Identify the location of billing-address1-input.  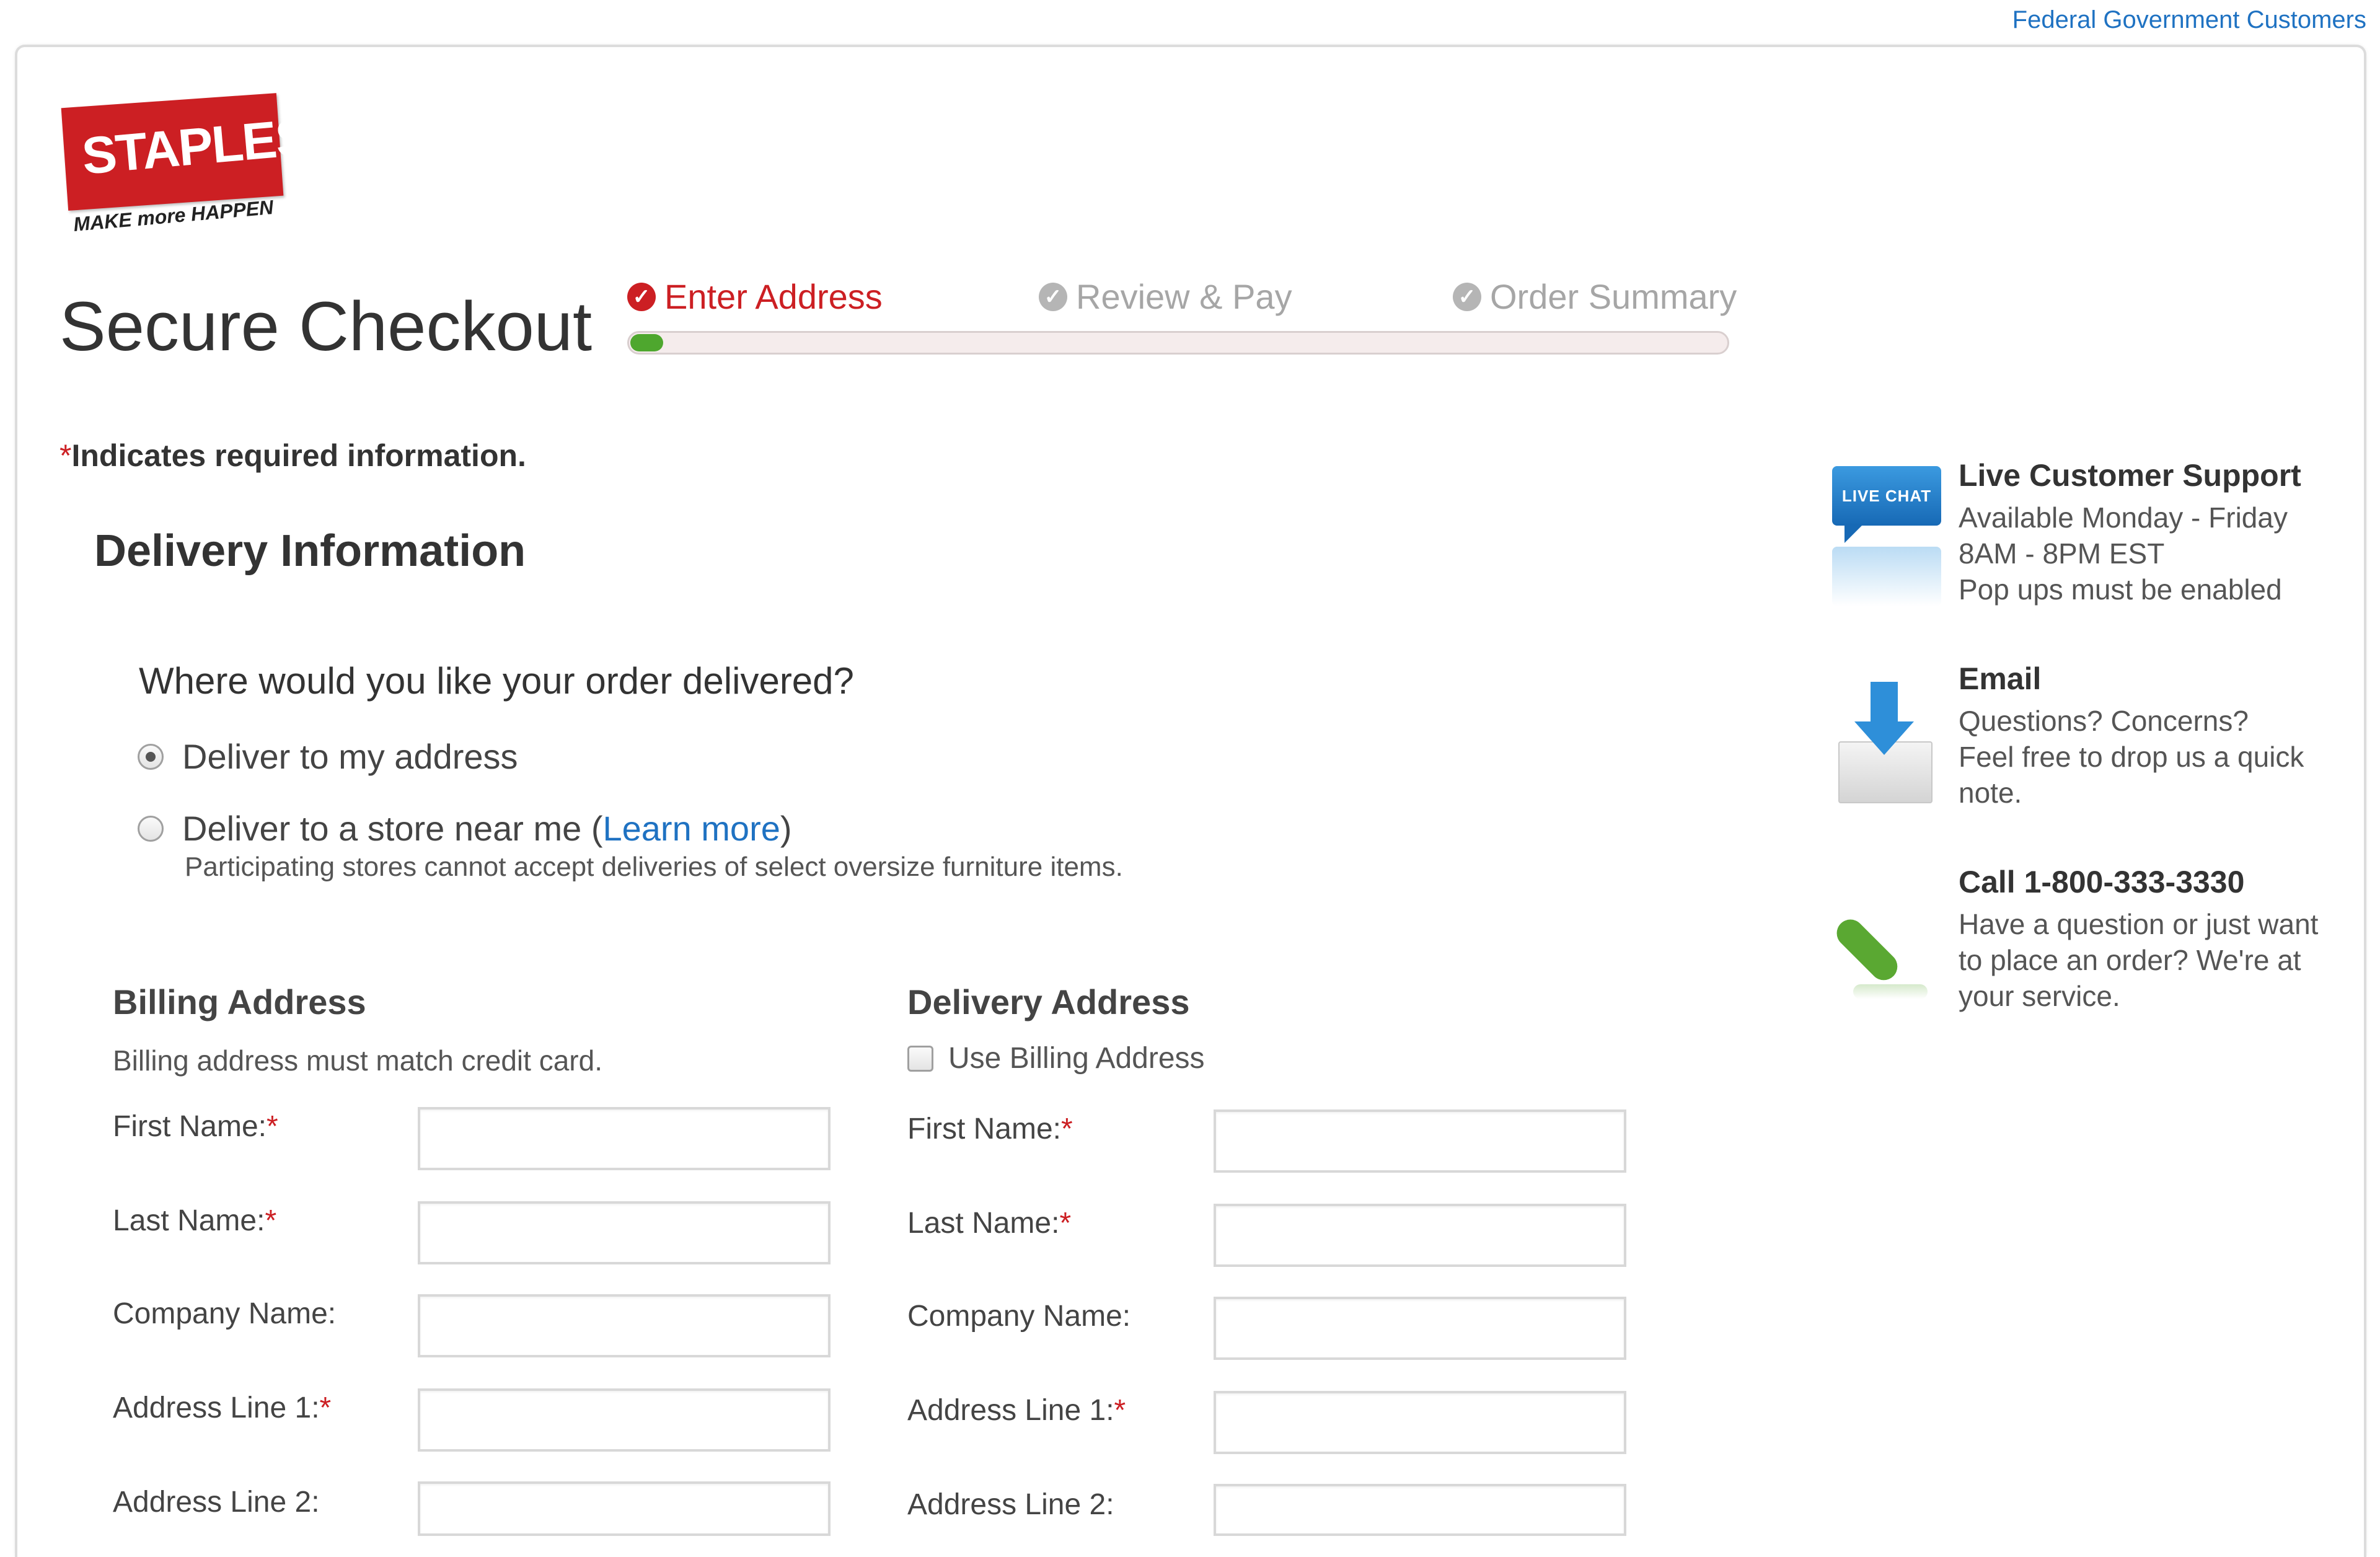
(624, 1420).